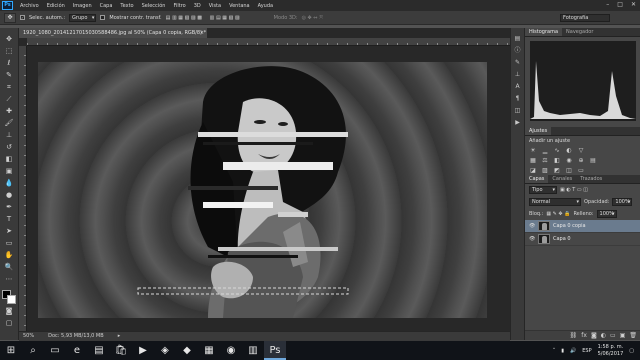 This screenshot has width=640, height=360. Describe the element at coordinates (179, 6) in the screenshot. I see `menu-filtro: Filtro` at that location.